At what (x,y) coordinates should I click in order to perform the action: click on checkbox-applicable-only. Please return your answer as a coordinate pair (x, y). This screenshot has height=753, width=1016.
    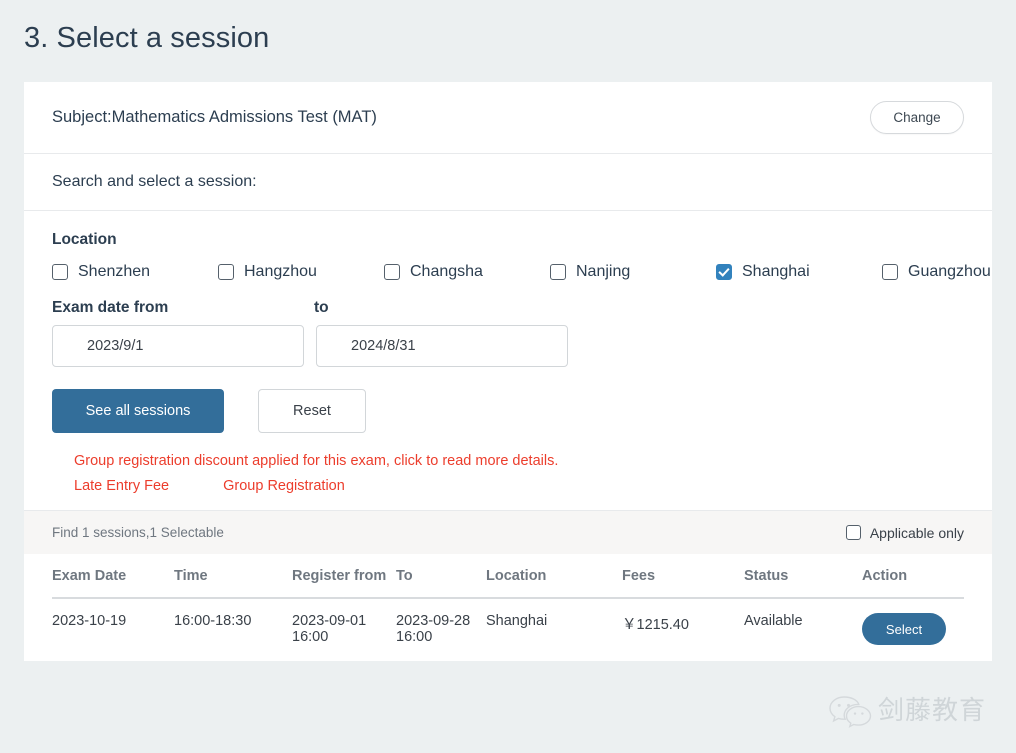
    Looking at the image, I should click on (853, 532).